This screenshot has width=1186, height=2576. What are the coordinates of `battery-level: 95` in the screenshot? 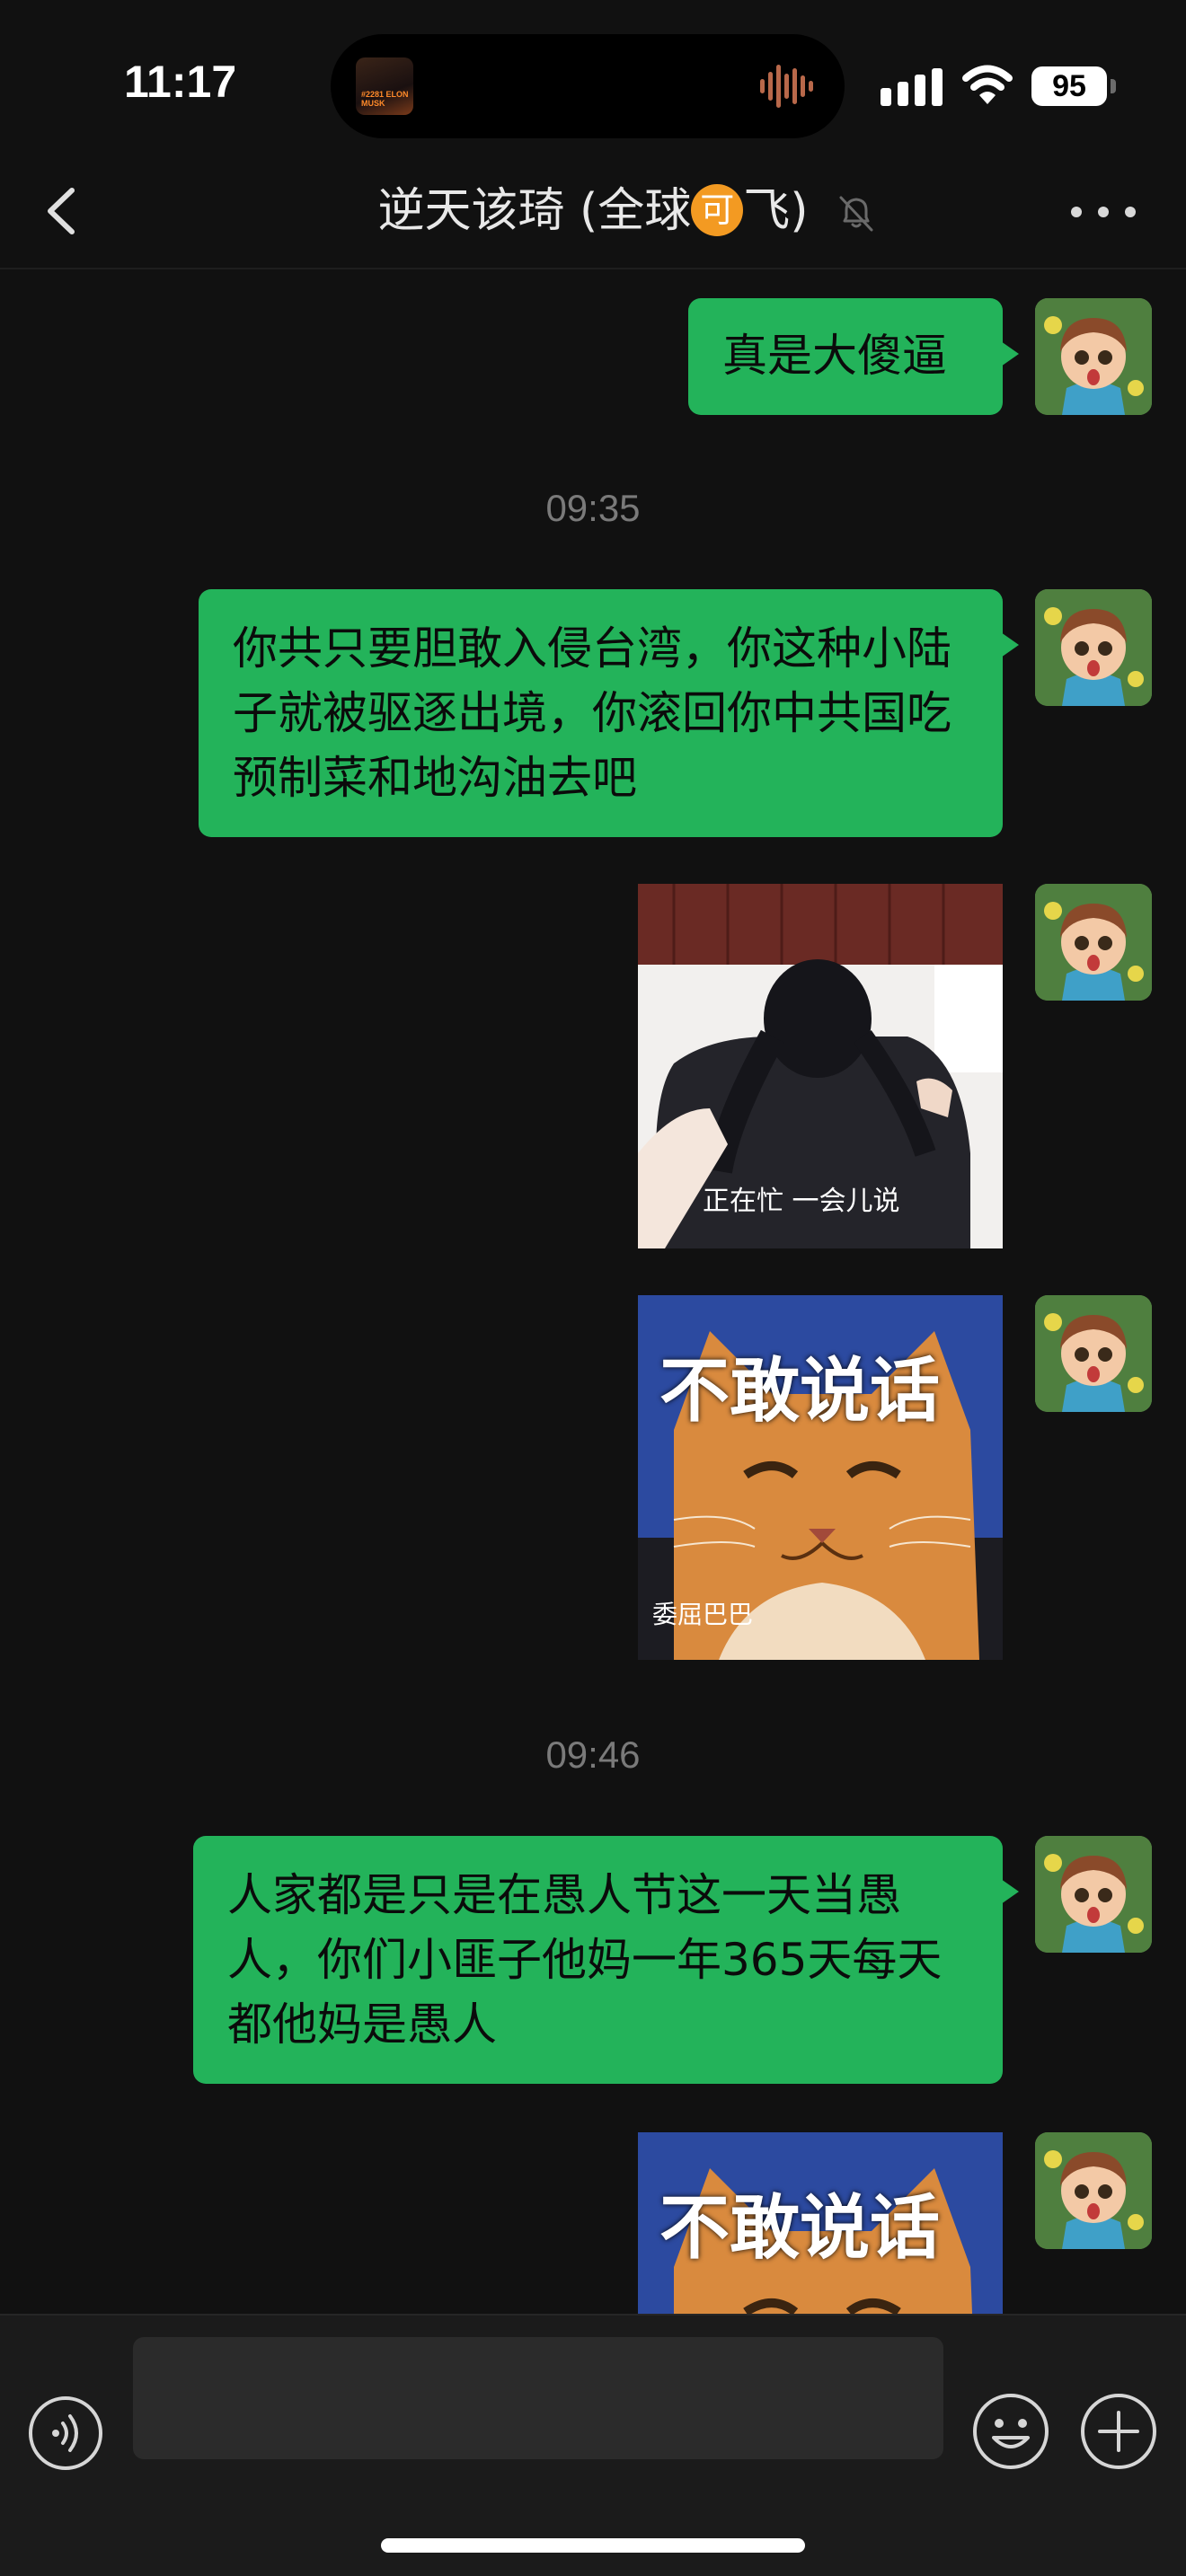 It's located at (1069, 86).